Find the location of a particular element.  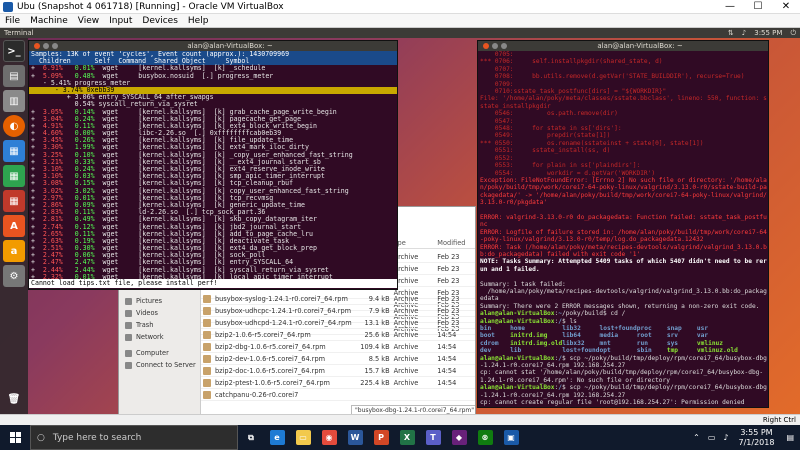

start-button is located at coordinates (15, 437).